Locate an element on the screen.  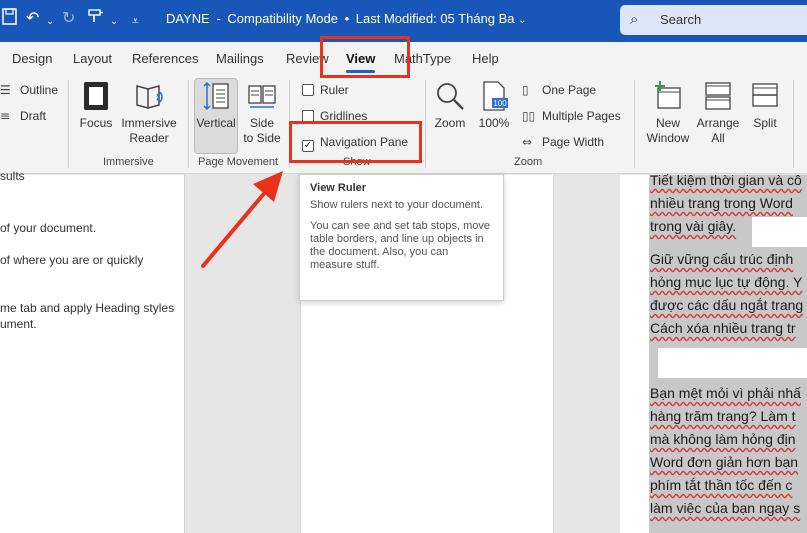
document-text-line: được các dấu ngắt trang is located at coordinates (726, 305).